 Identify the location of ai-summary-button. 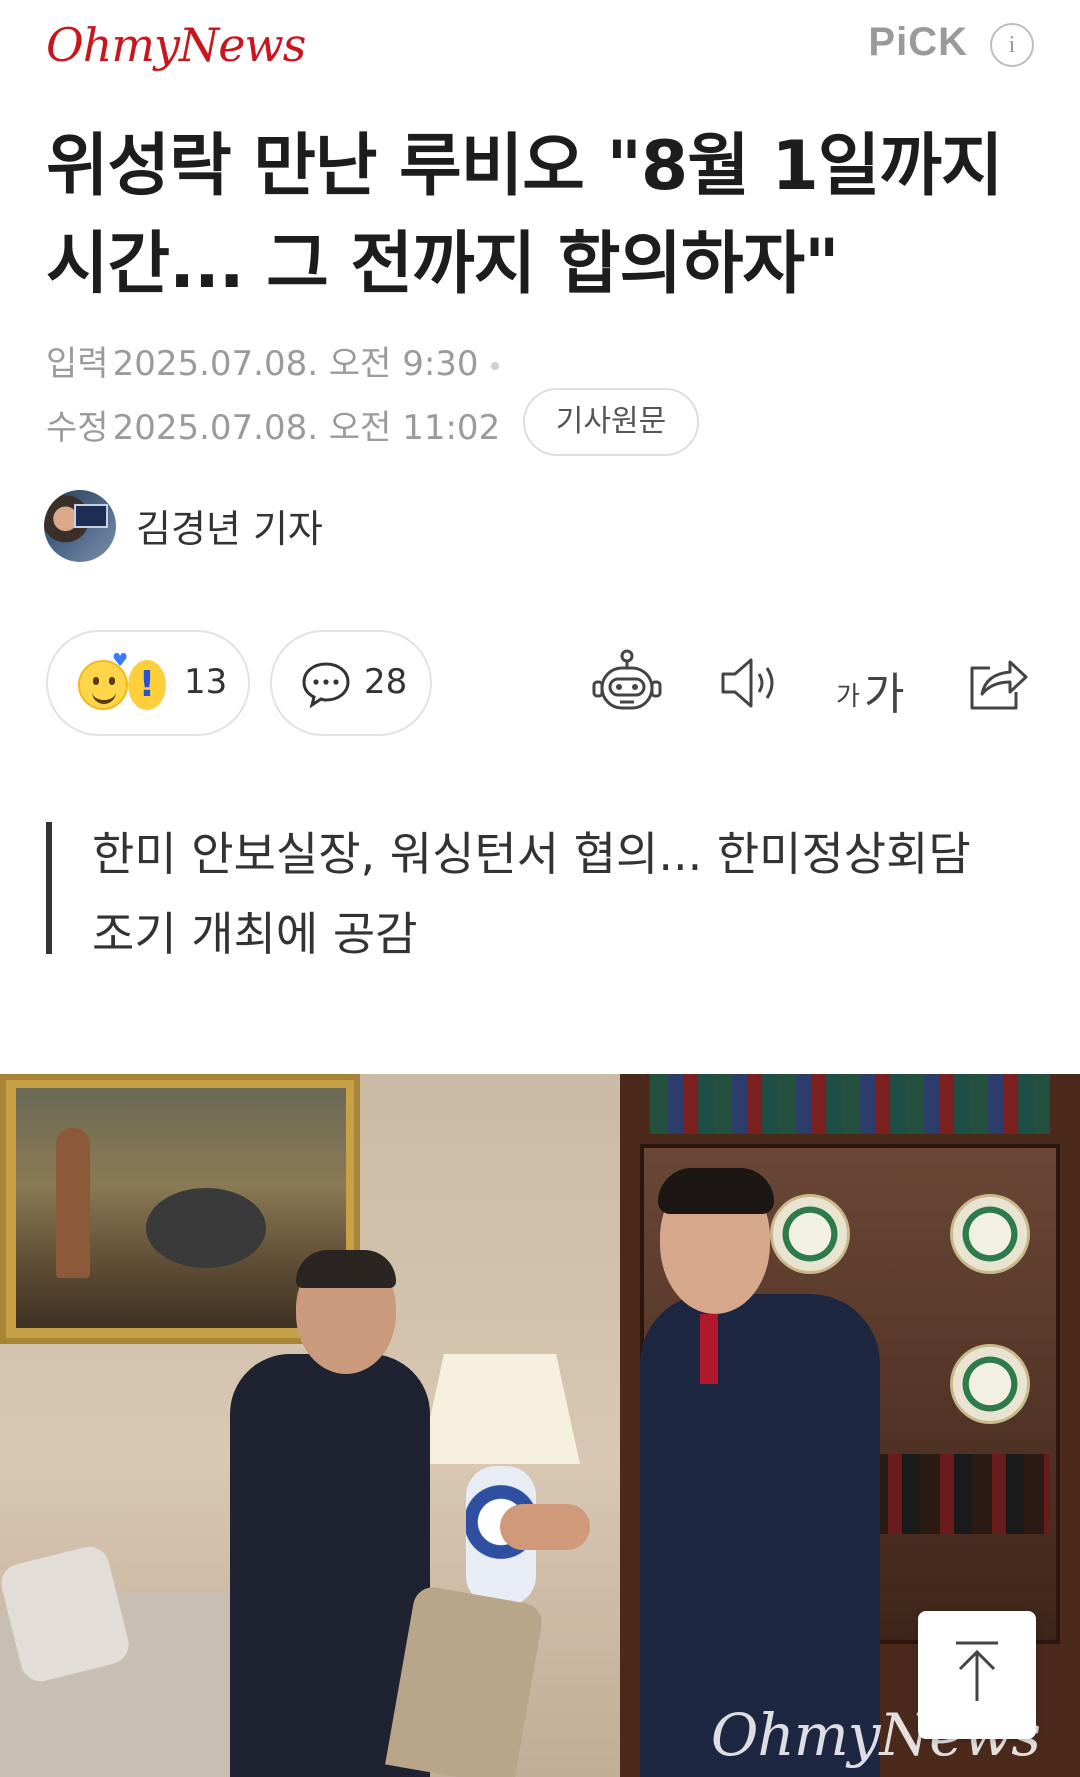
(627, 683).